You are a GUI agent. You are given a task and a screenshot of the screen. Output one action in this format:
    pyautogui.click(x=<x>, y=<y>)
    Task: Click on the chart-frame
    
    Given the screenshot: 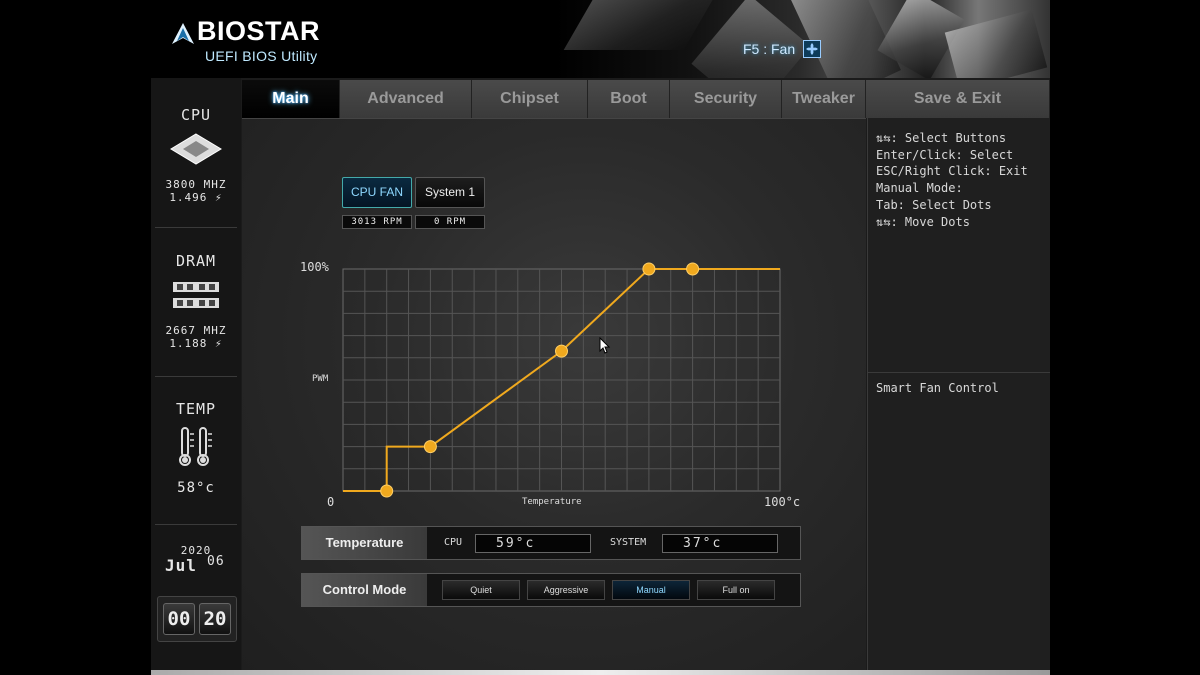 What is the action you would take?
    pyautogui.click(x=561, y=380)
    